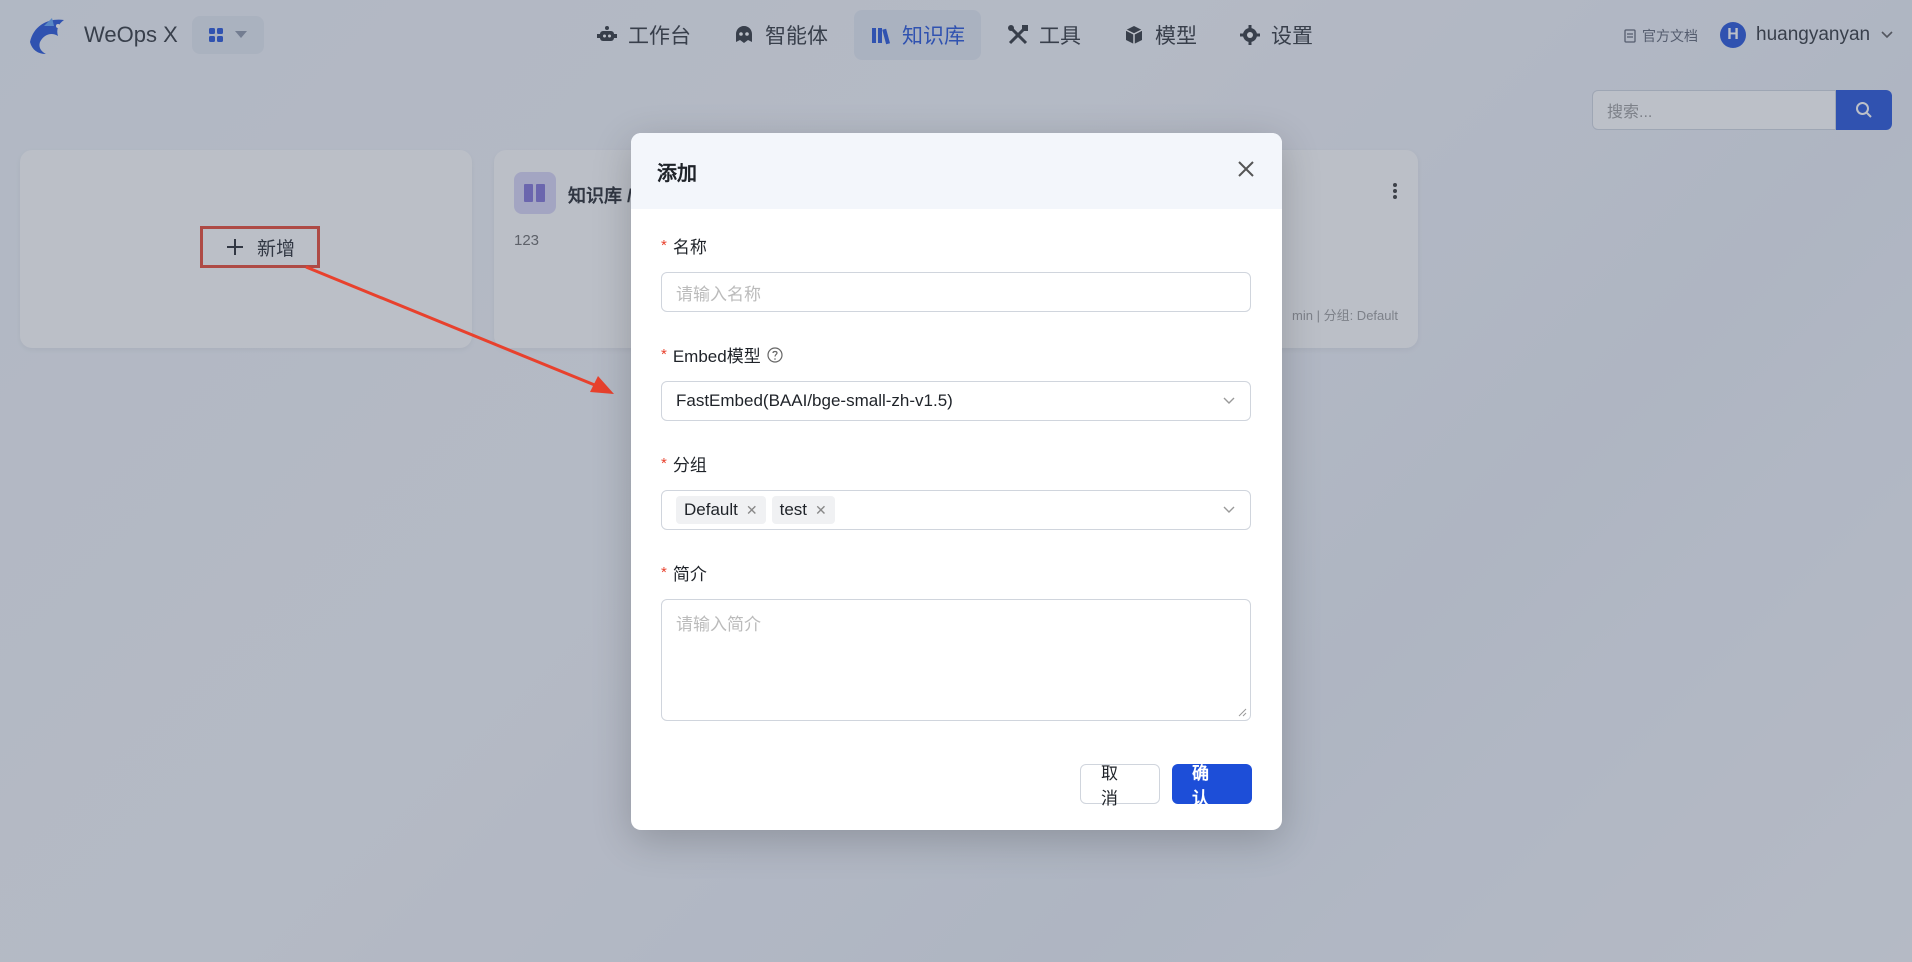 The width and height of the screenshot is (1912, 962). I want to click on field-intro: * 简介 请输入简介, so click(956, 640).